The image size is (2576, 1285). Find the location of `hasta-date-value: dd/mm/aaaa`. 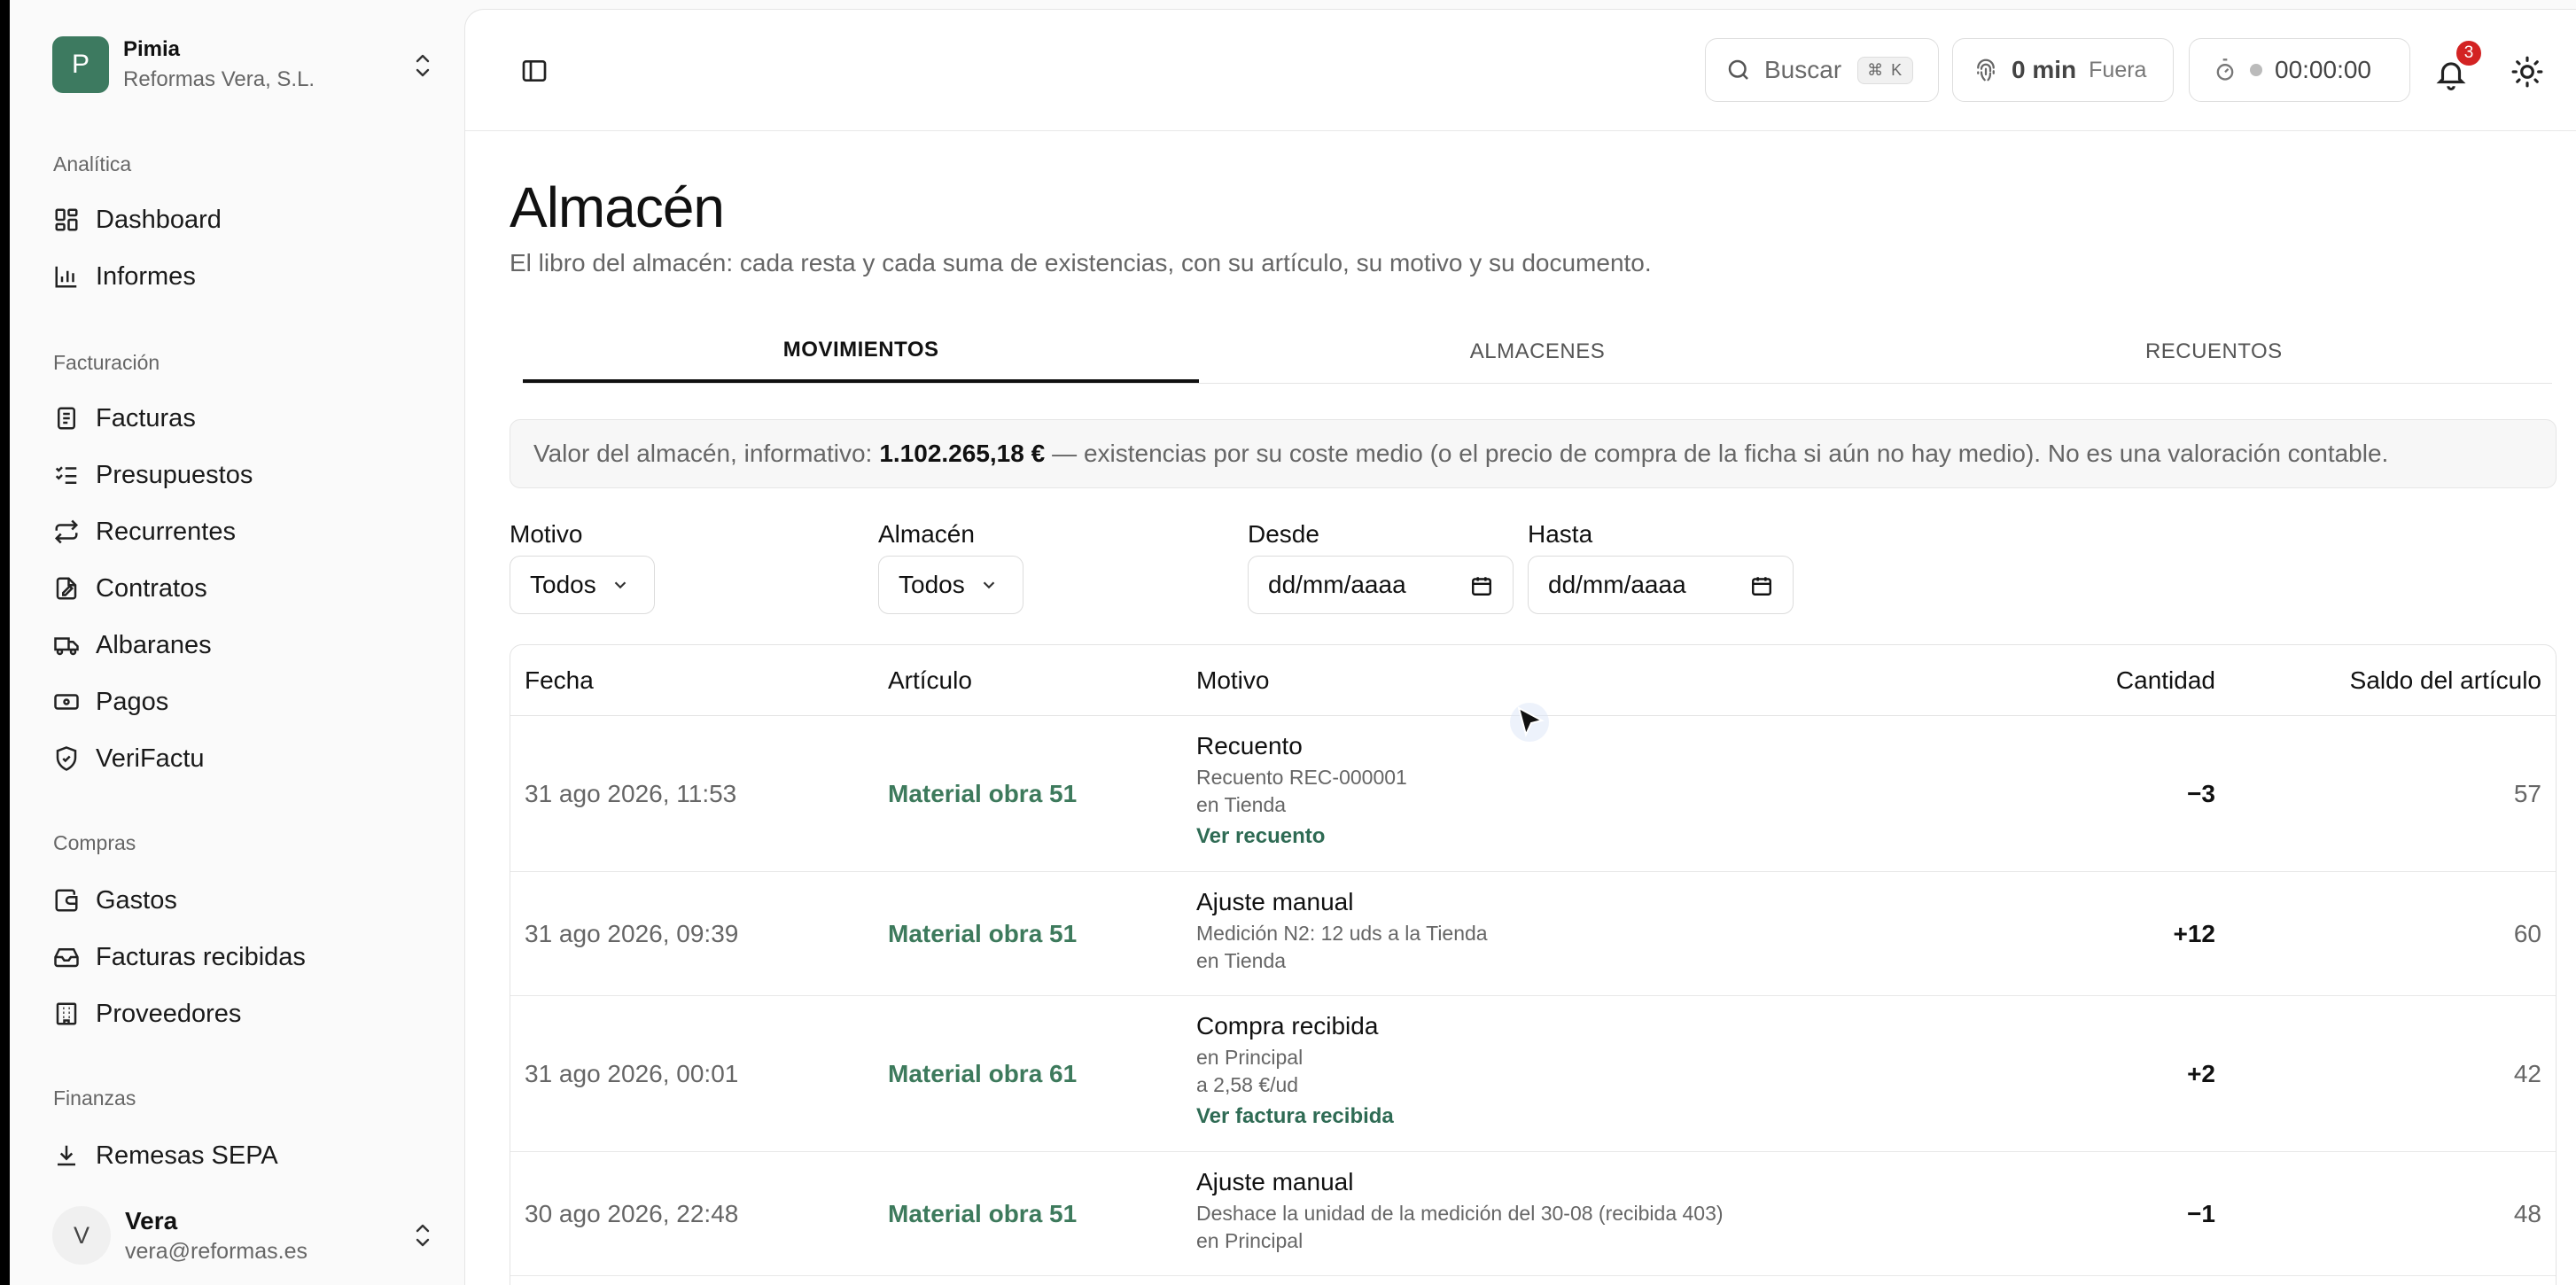

hasta-date-value: dd/mm/aaaa is located at coordinates (1617, 584).